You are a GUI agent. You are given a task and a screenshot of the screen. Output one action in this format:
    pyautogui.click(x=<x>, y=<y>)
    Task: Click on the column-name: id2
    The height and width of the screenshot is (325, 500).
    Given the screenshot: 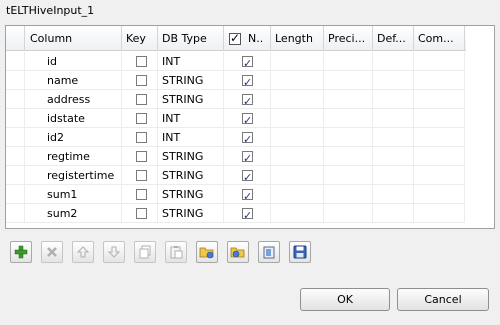 What is the action you would take?
    pyautogui.click(x=73, y=137)
    